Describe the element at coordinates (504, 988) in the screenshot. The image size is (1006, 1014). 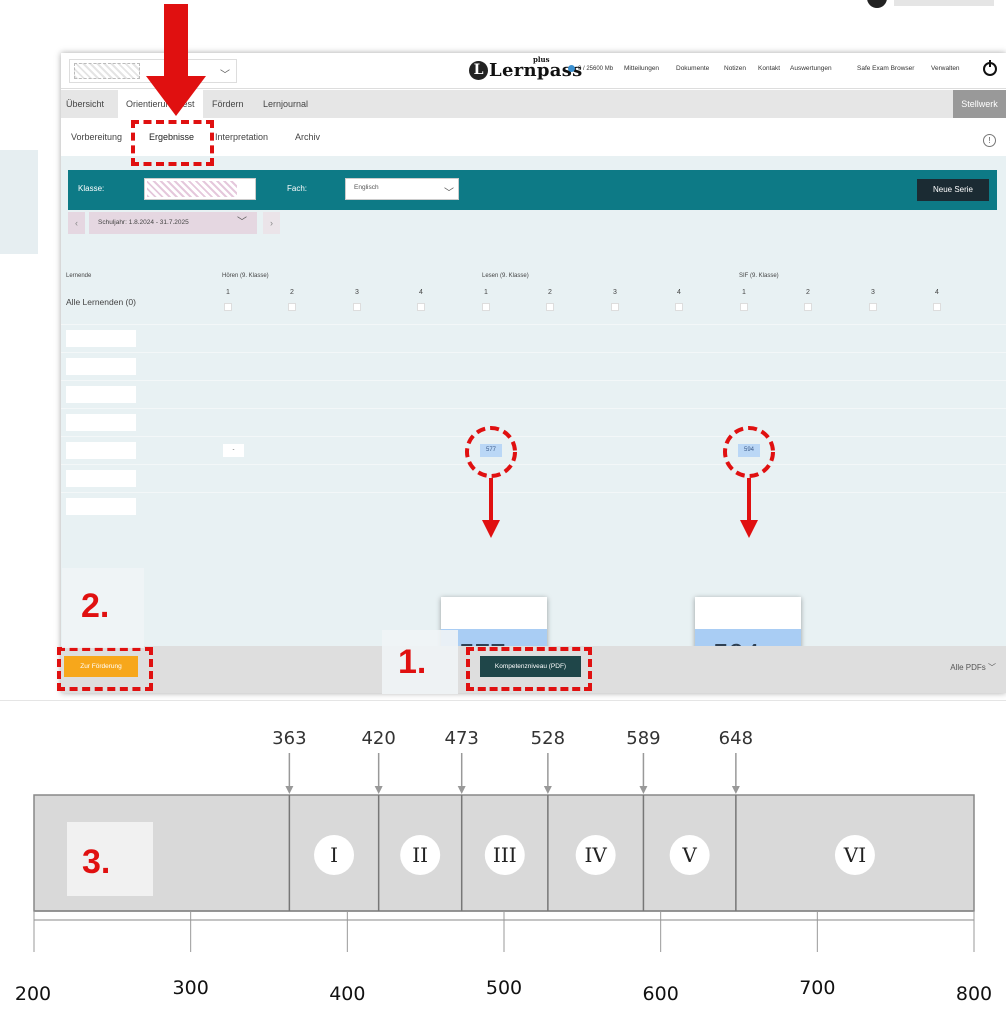
I see `axis-label: 500` at that location.